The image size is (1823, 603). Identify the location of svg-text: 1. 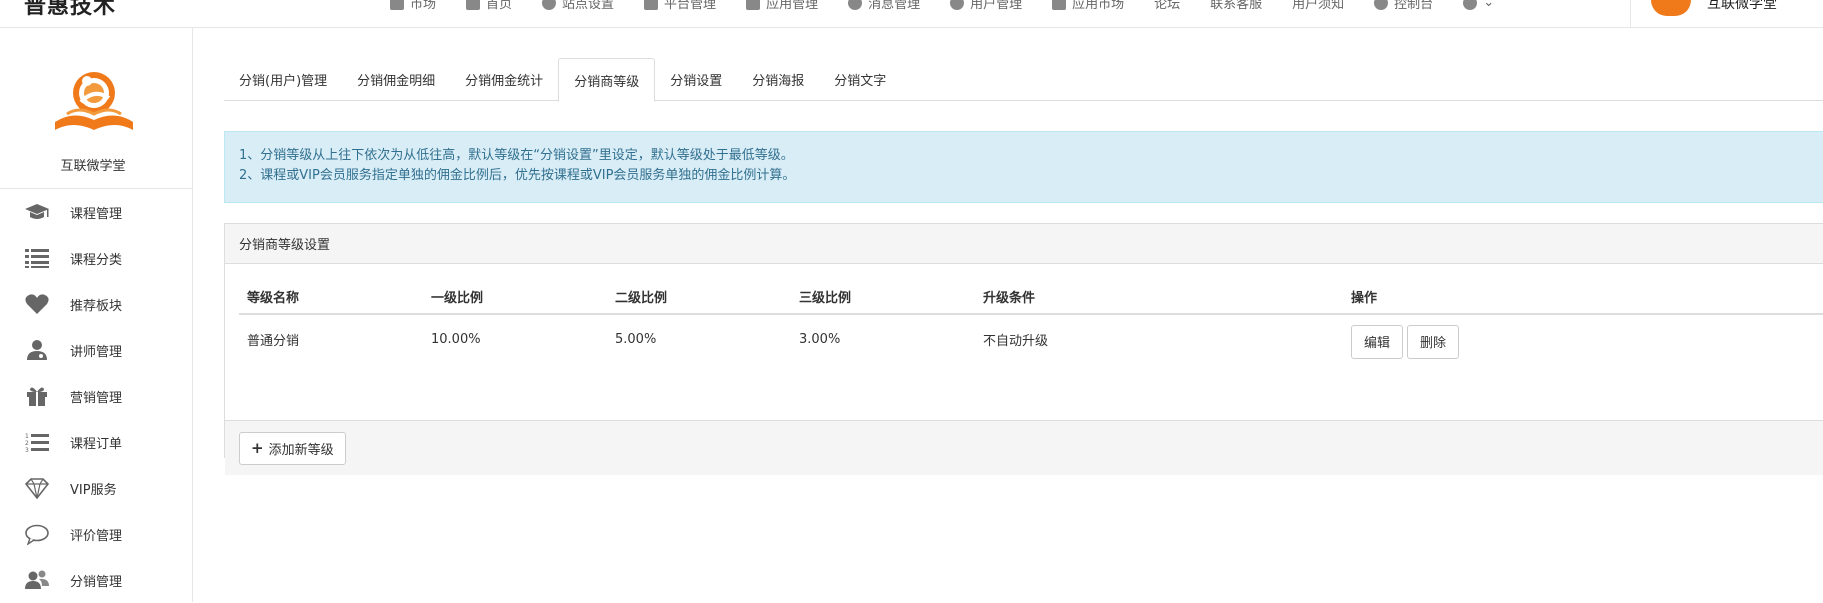
(27, 436).